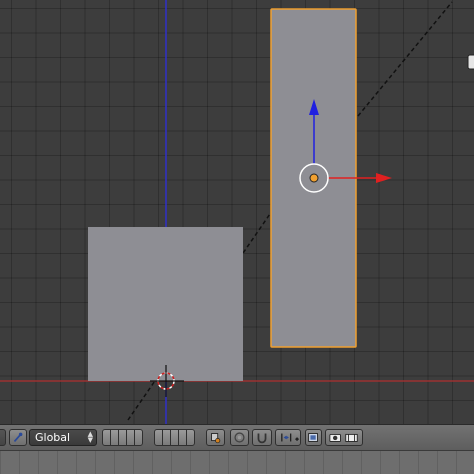  I want to click on object-origin-icon, so click(314, 178).